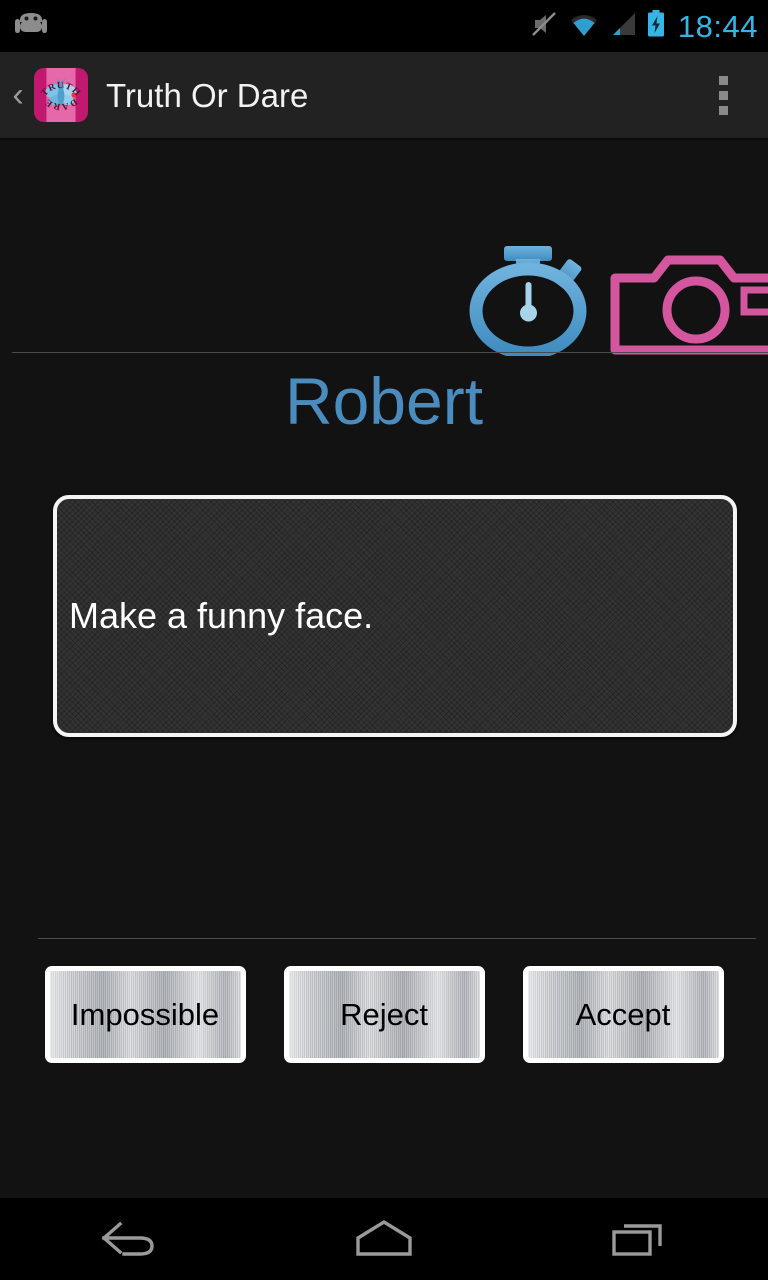 Image resolution: width=768 pixels, height=1280 pixels. I want to click on stopwatch-icon, so click(532, 300).